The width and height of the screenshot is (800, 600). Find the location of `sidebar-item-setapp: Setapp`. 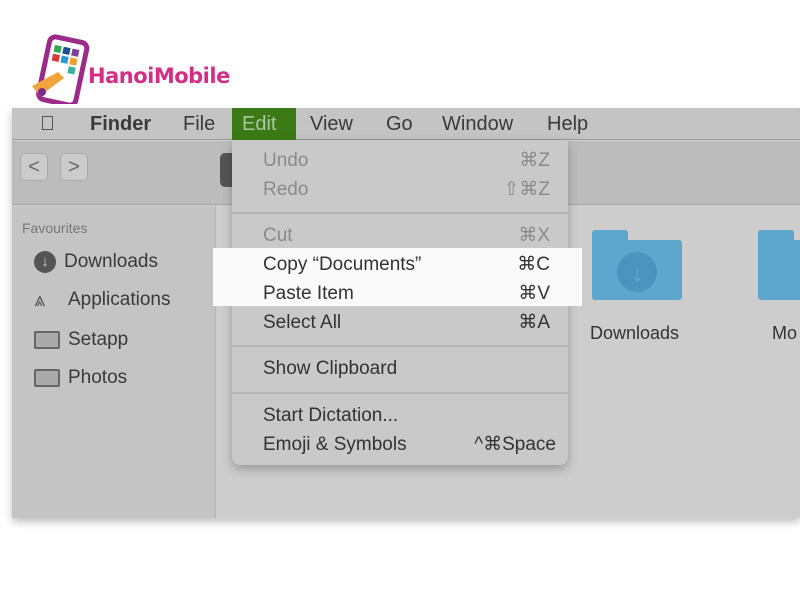

sidebar-item-setapp: Setapp is located at coordinates (81, 340).